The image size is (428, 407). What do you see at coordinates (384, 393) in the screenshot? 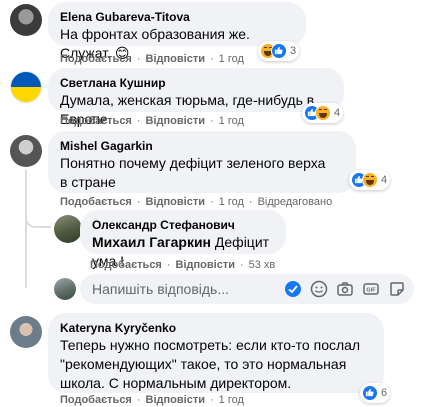
I see `reaction-count: 6` at bounding box center [384, 393].